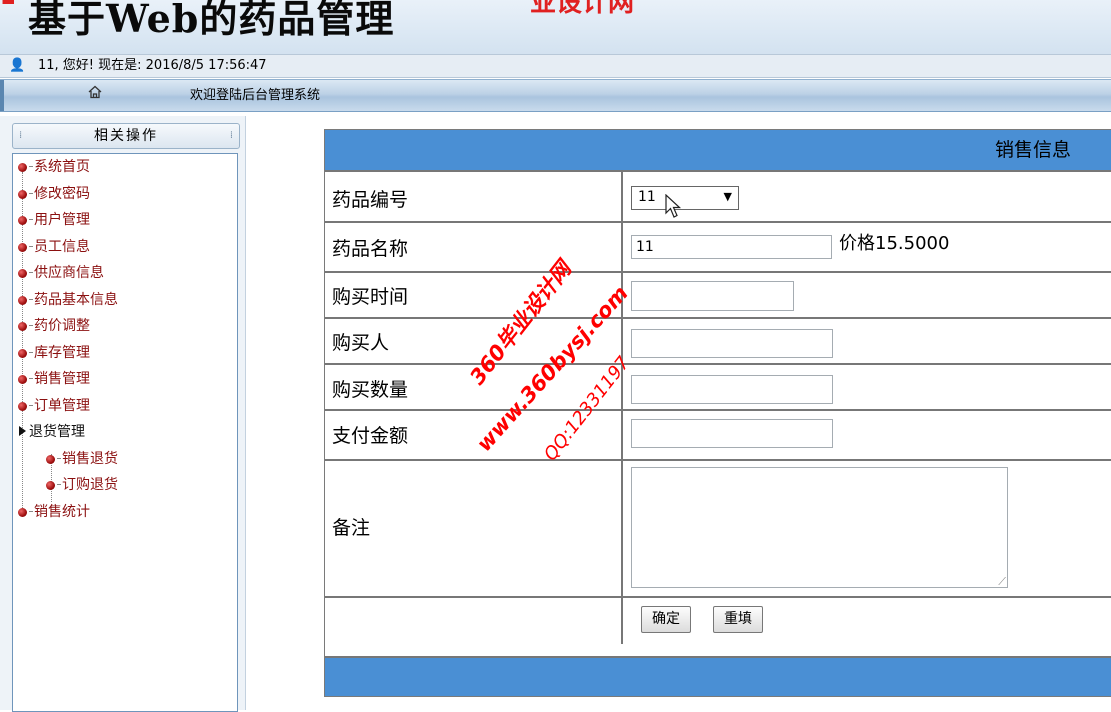 The width and height of the screenshot is (1111, 712). Describe the element at coordinates (22, 431) in the screenshot. I see `expand-arrow-icon` at that location.